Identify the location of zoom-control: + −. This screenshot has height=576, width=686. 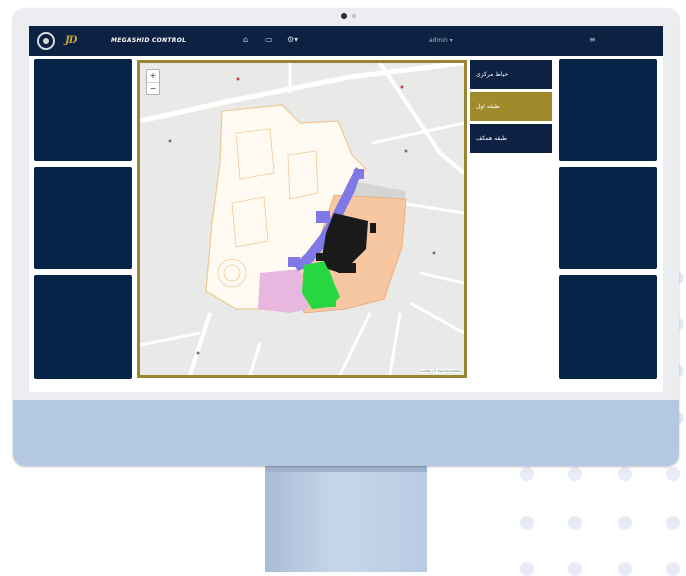
(153, 82).